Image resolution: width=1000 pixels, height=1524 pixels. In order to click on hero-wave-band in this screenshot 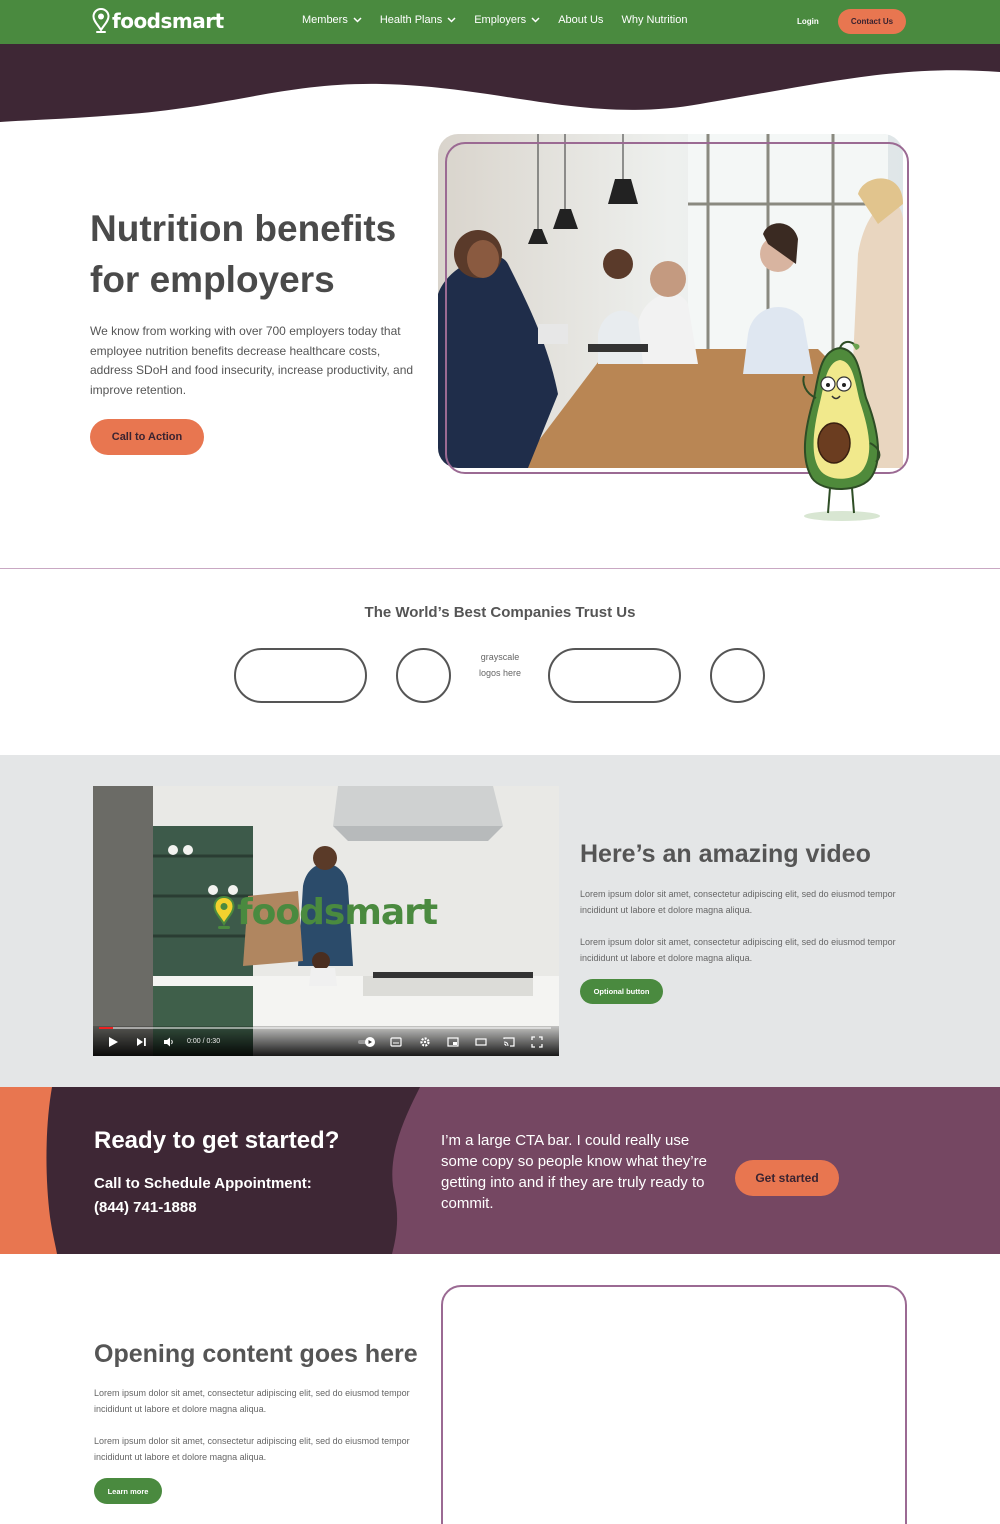, I will do `click(500, 83)`.